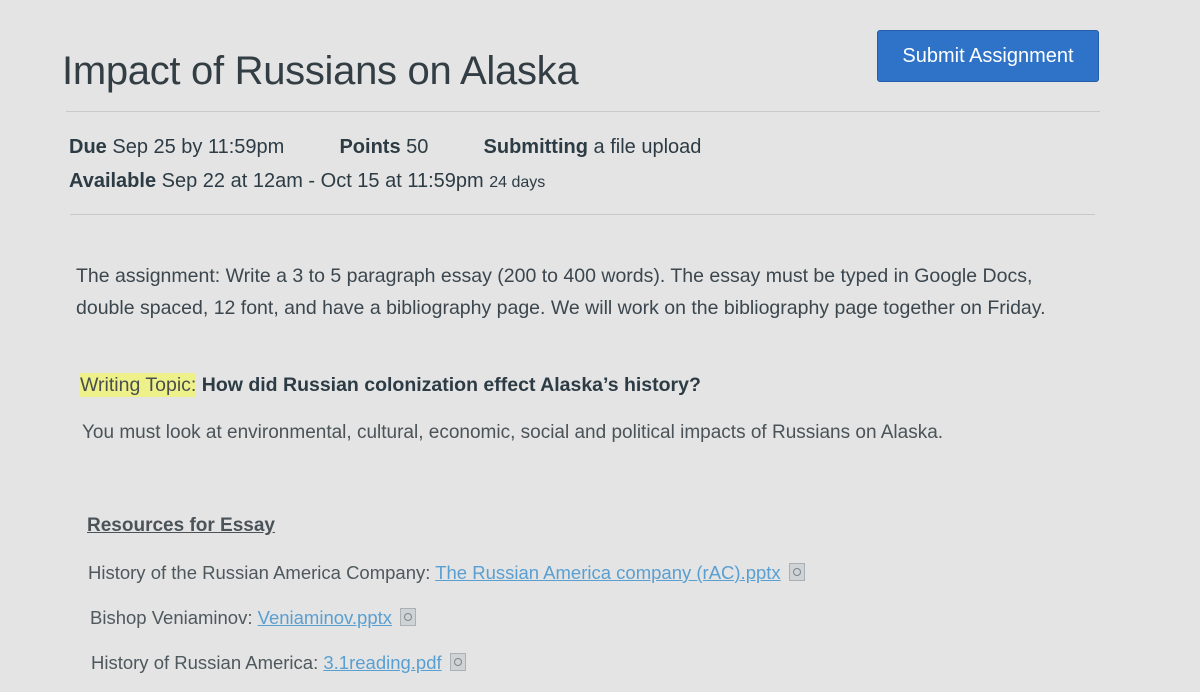  Describe the element at coordinates (370, 147) in the screenshot. I see `points-label: Points` at that location.